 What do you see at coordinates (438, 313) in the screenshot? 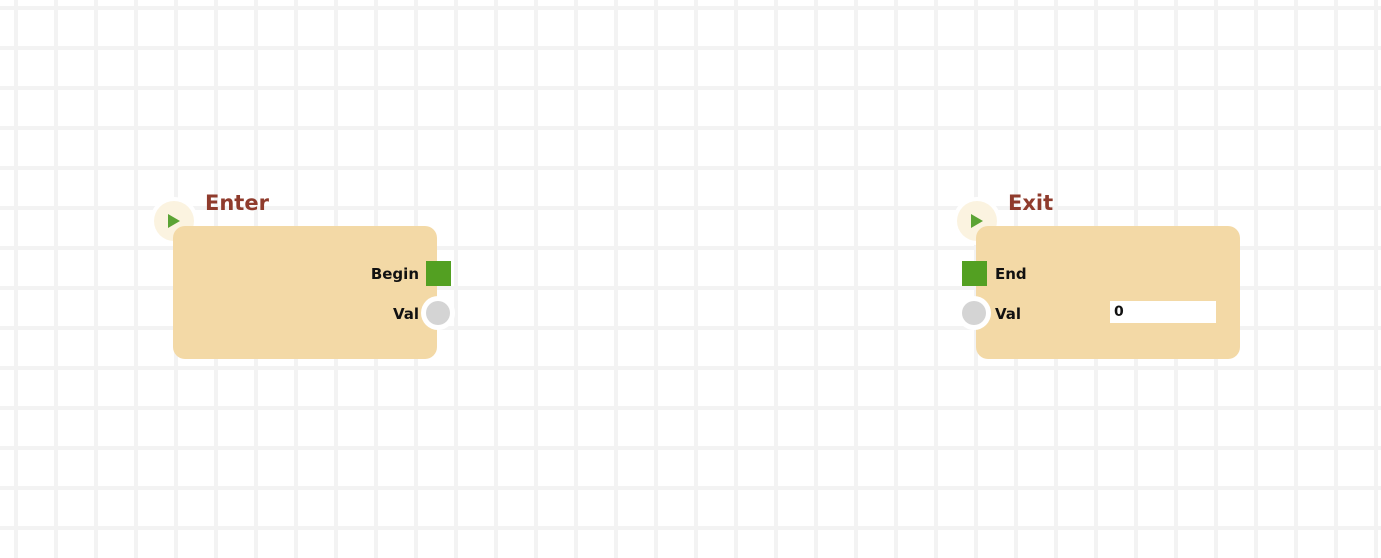
I see `val-data-output-pin` at bounding box center [438, 313].